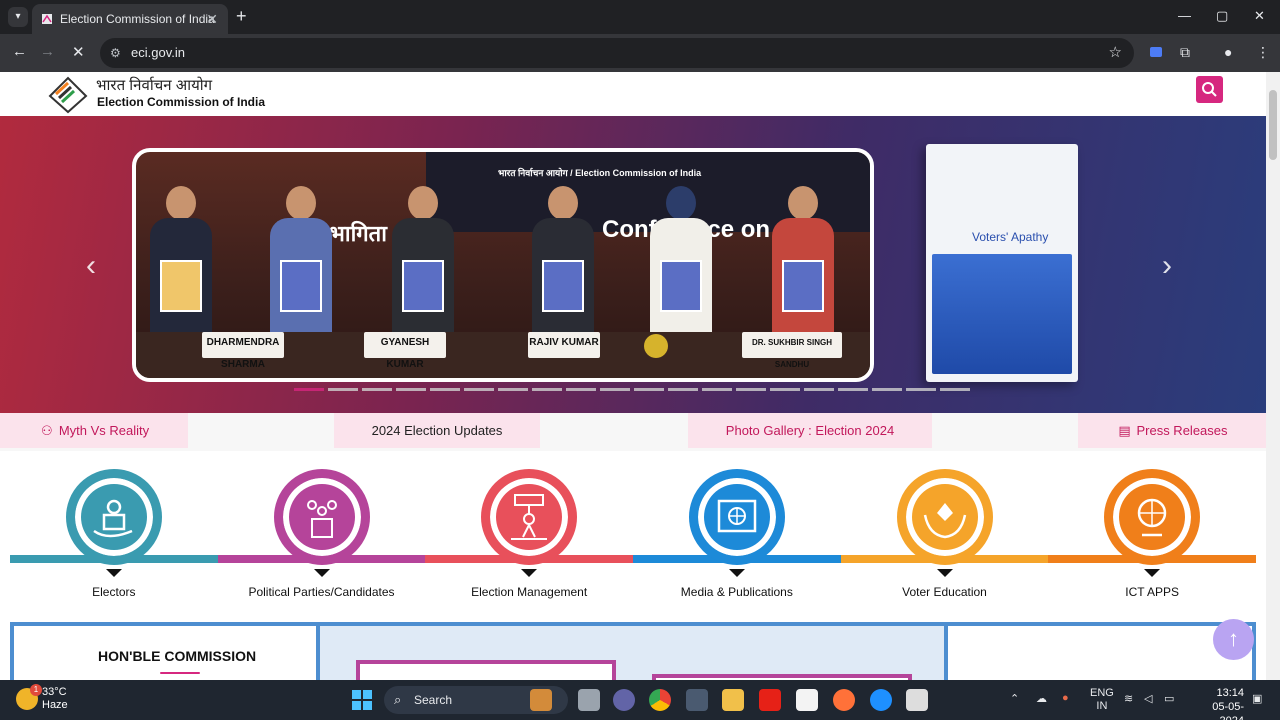 The height and width of the screenshot is (728, 1280). What do you see at coordinates (617, 53) in the screenshot?
I see `address-bar: ⚙ eci.gov.in ☆` at bounding box center [617, 53].